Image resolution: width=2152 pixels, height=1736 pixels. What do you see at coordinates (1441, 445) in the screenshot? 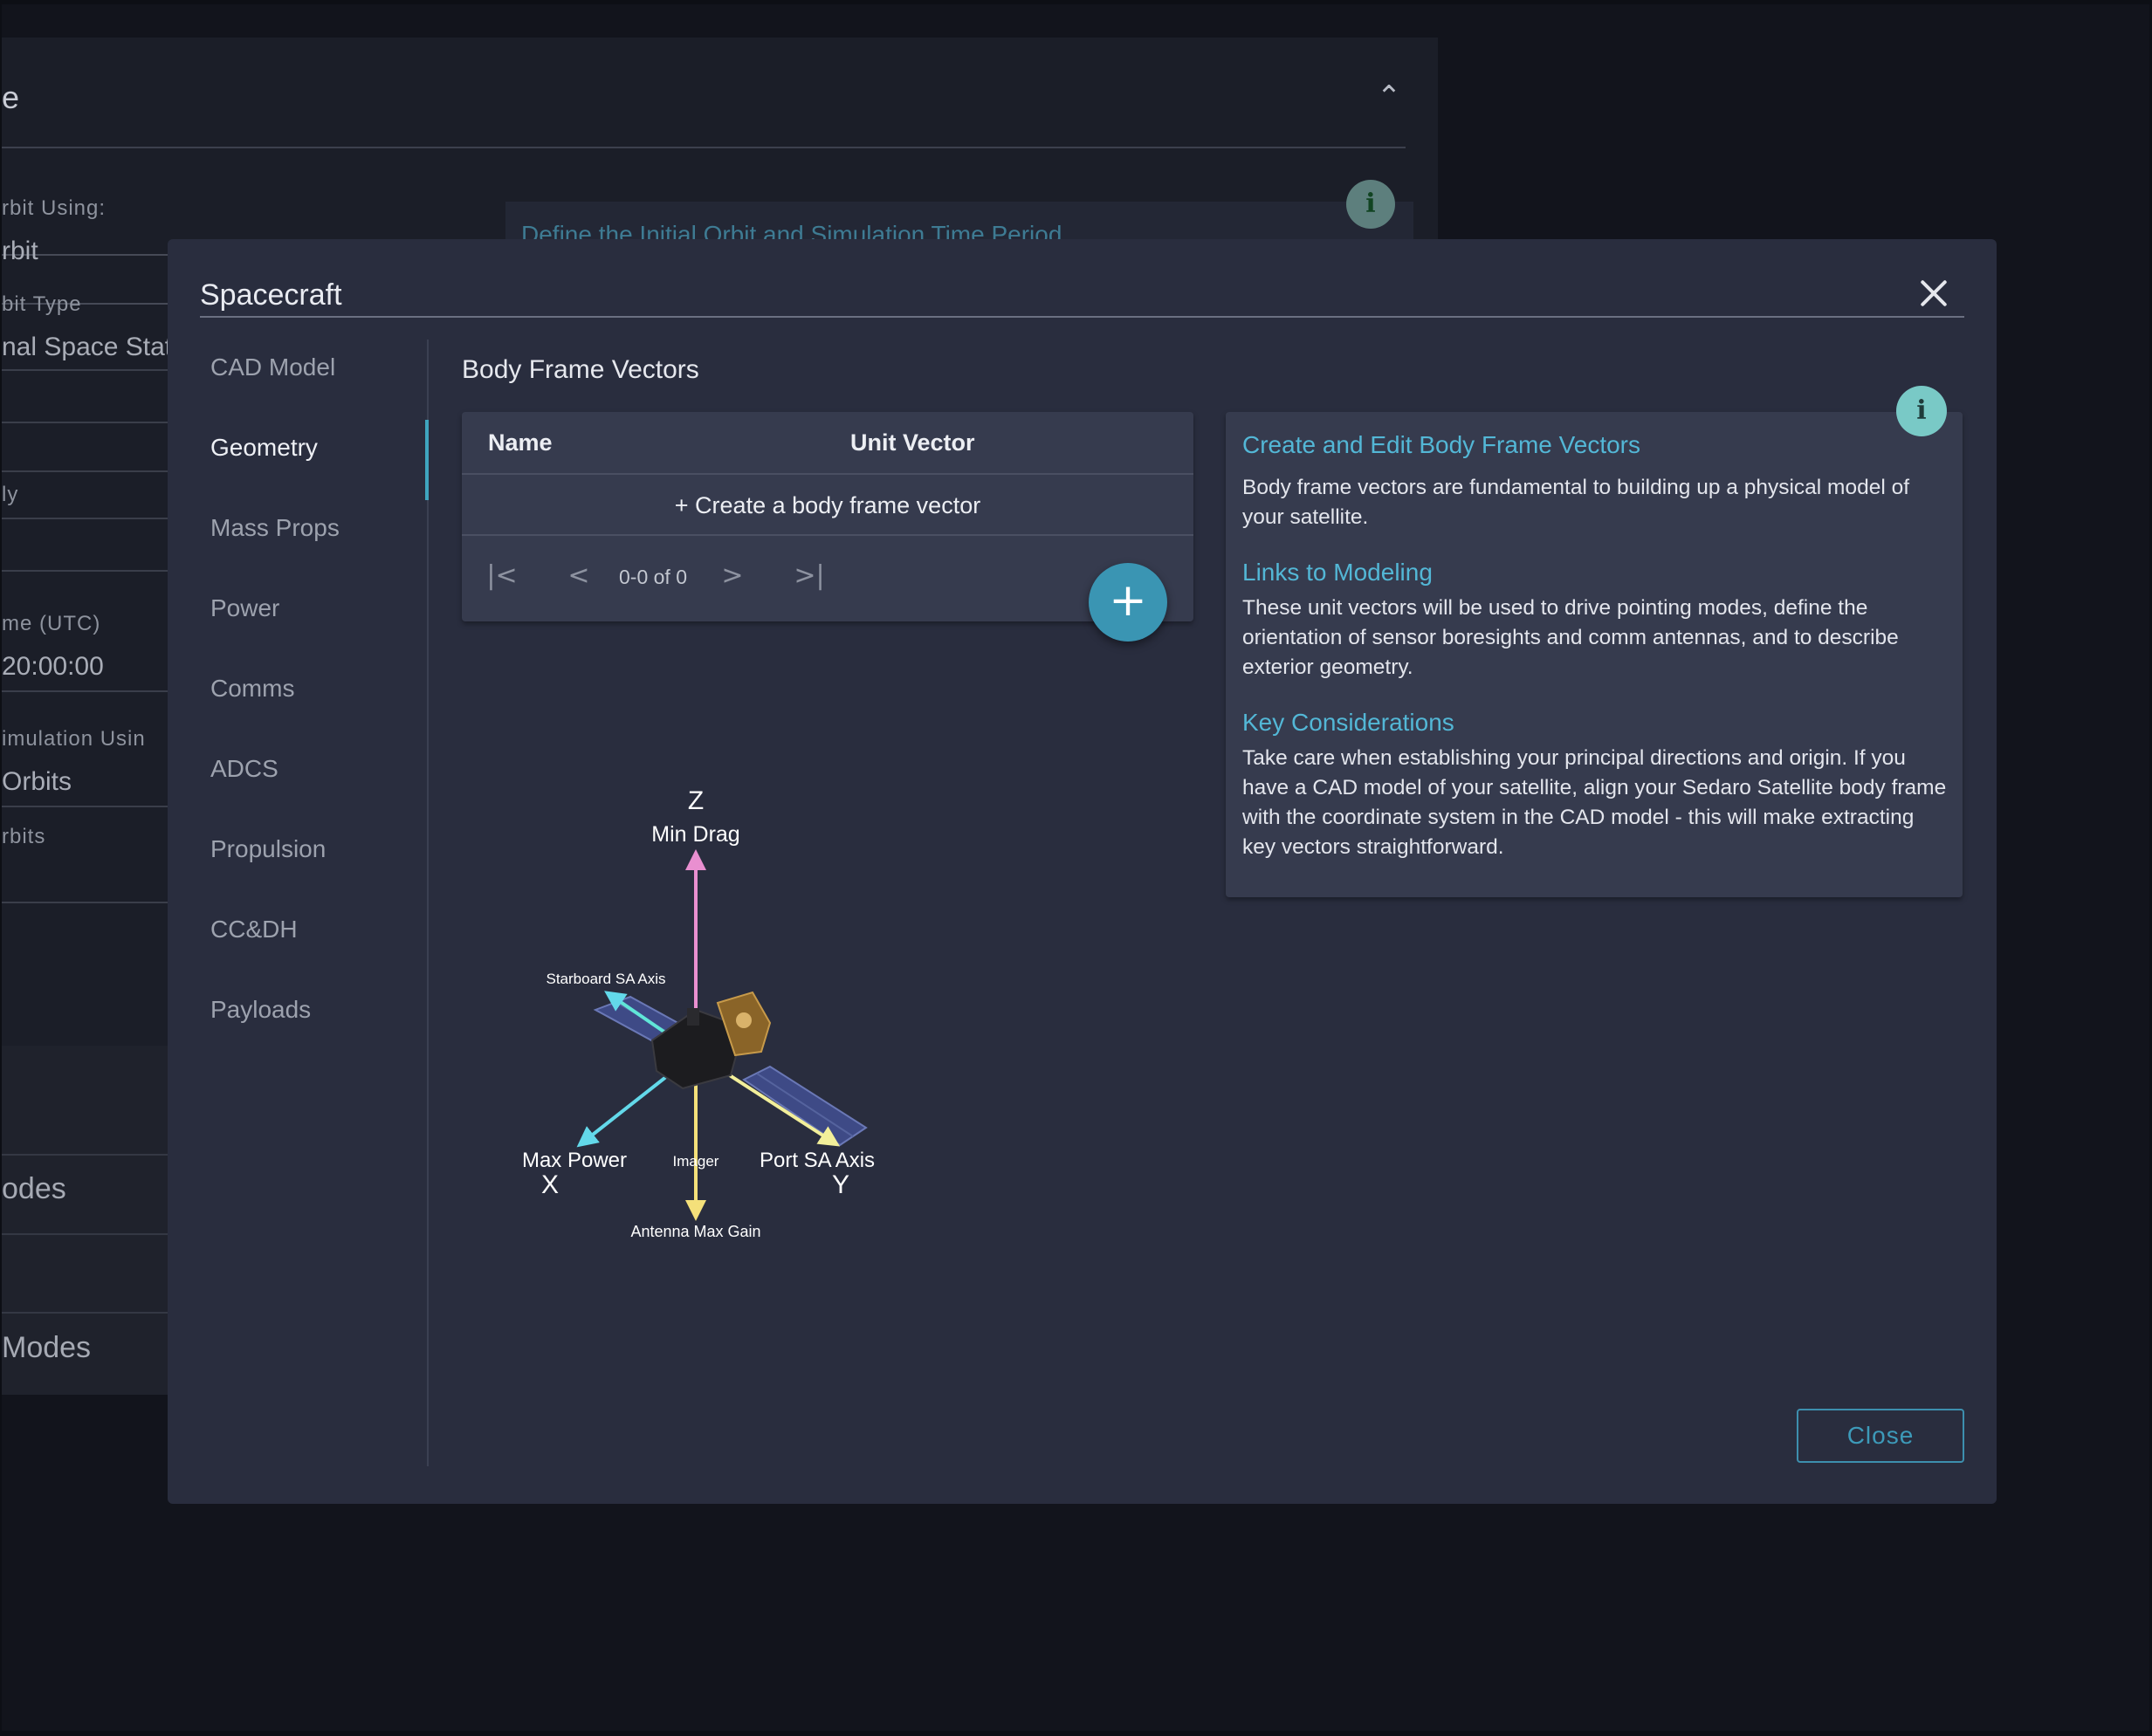
I see `info-heading: Create and Edit Body Frame Vectors` at bounding box center [1441, 445].